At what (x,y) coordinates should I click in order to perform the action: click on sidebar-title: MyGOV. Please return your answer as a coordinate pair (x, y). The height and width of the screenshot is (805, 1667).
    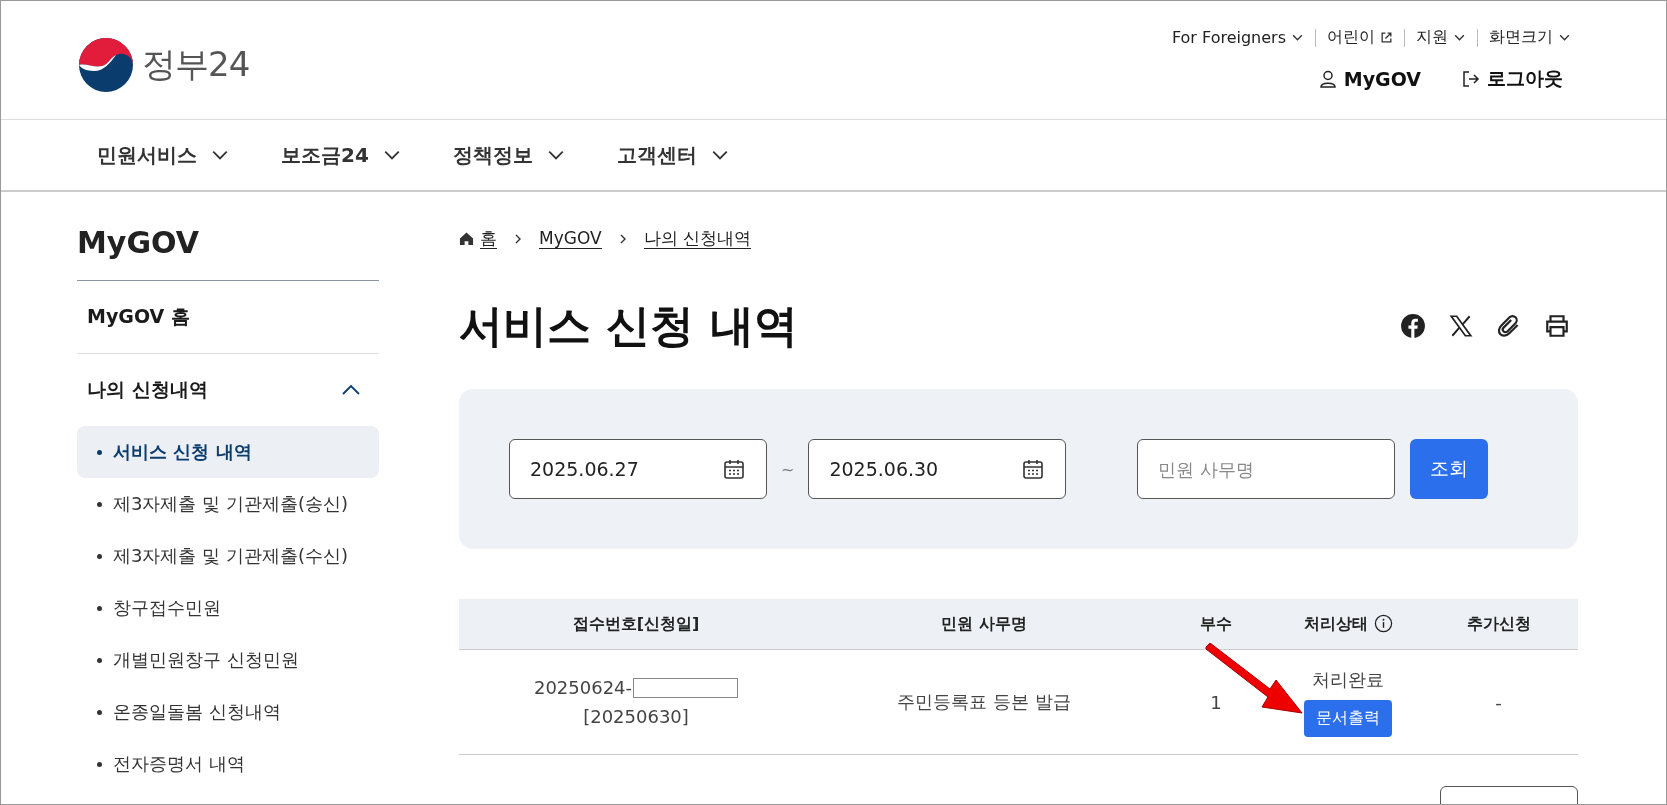
    Looking at the image, I should click on (228, 253).